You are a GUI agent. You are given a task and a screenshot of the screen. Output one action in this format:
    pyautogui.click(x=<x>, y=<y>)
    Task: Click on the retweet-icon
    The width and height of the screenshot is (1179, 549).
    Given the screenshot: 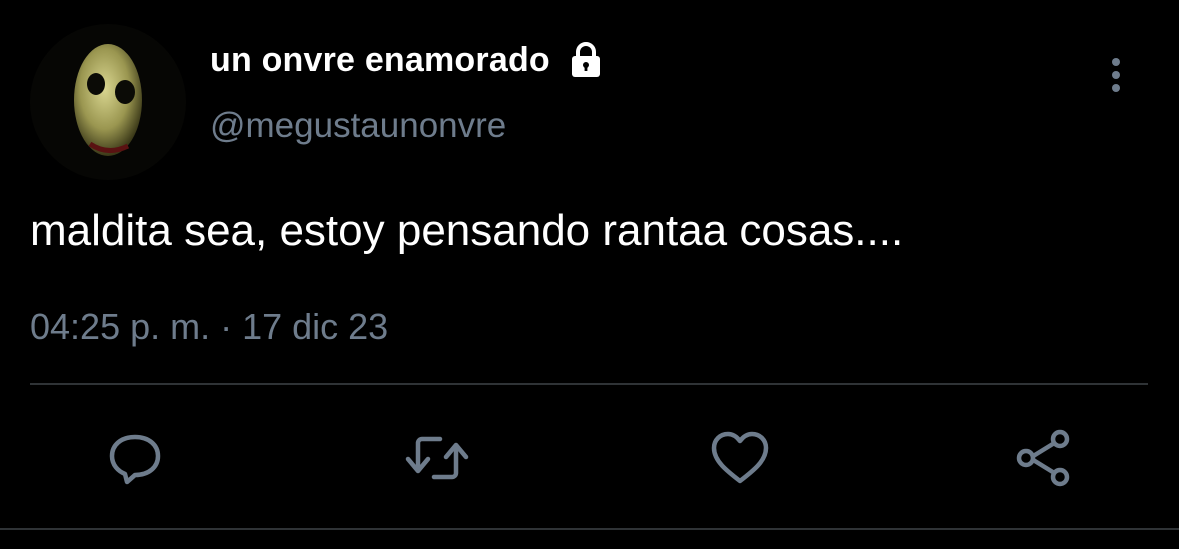 What is the action you would take?
    pyautogui.click(x=437, y=458)
    